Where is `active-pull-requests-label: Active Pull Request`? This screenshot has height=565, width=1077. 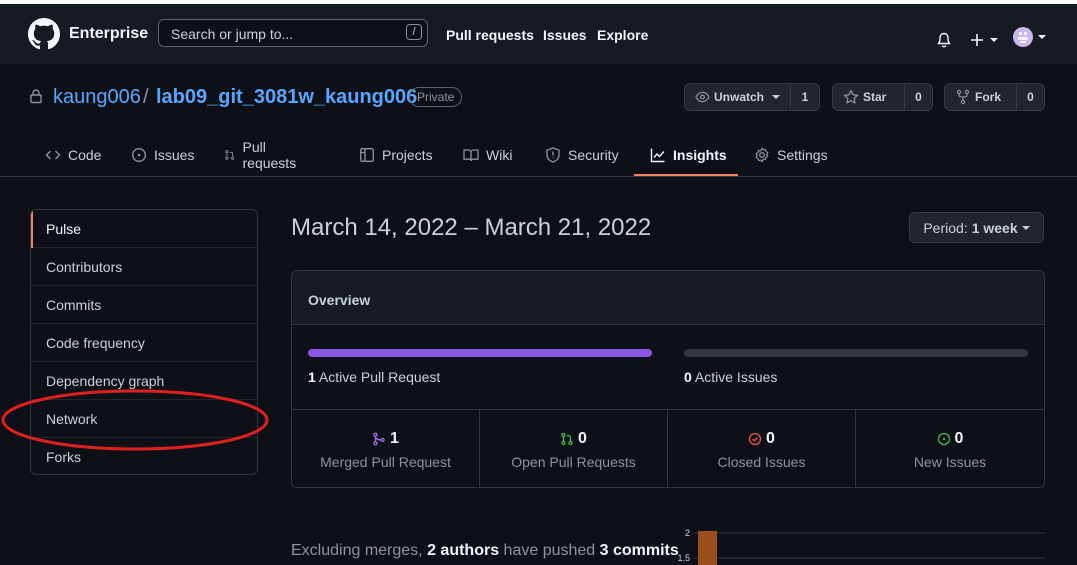 active-pull-requests-label: Active Pull Request is located at coordinates (379, 377).